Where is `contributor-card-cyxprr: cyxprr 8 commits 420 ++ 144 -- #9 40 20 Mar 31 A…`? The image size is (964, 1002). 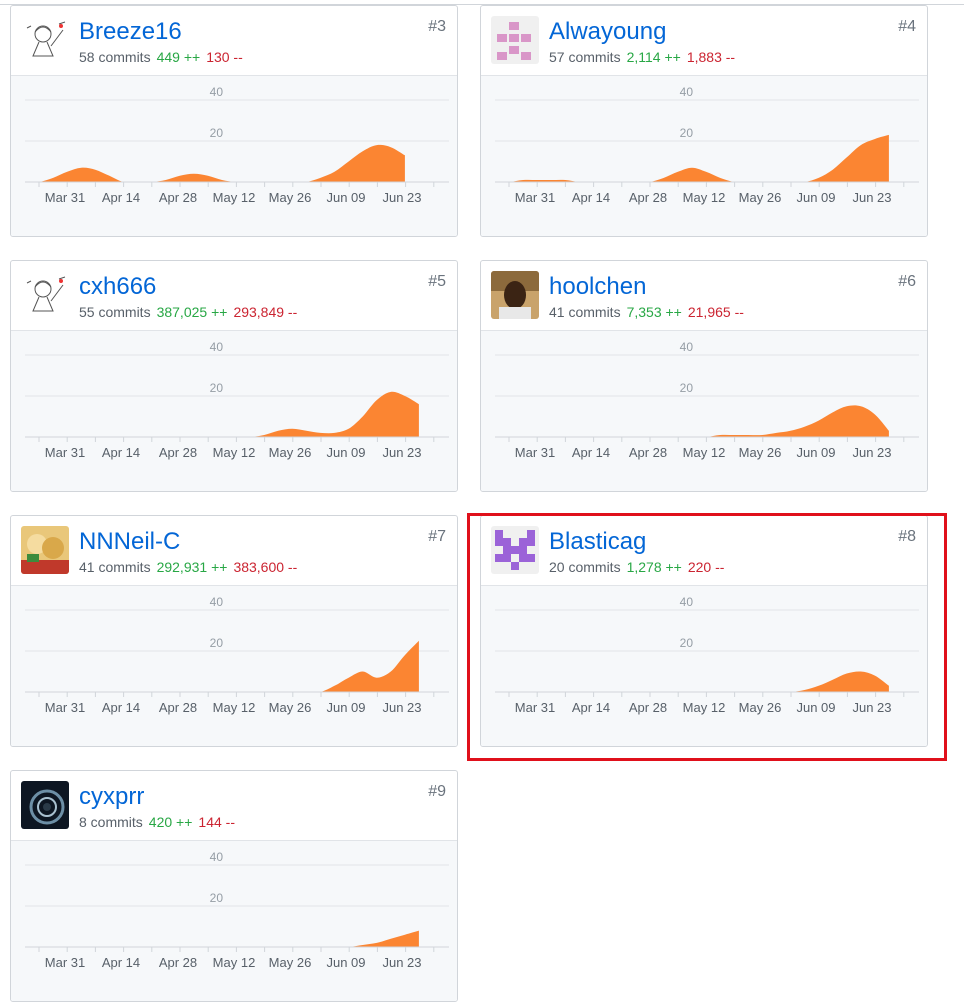
contributor-card-cyxprr: cyxprr 8 commits 420 ++ 144 -- #9 40 20 Mar 31 A… is located at coordinates (234, 886).